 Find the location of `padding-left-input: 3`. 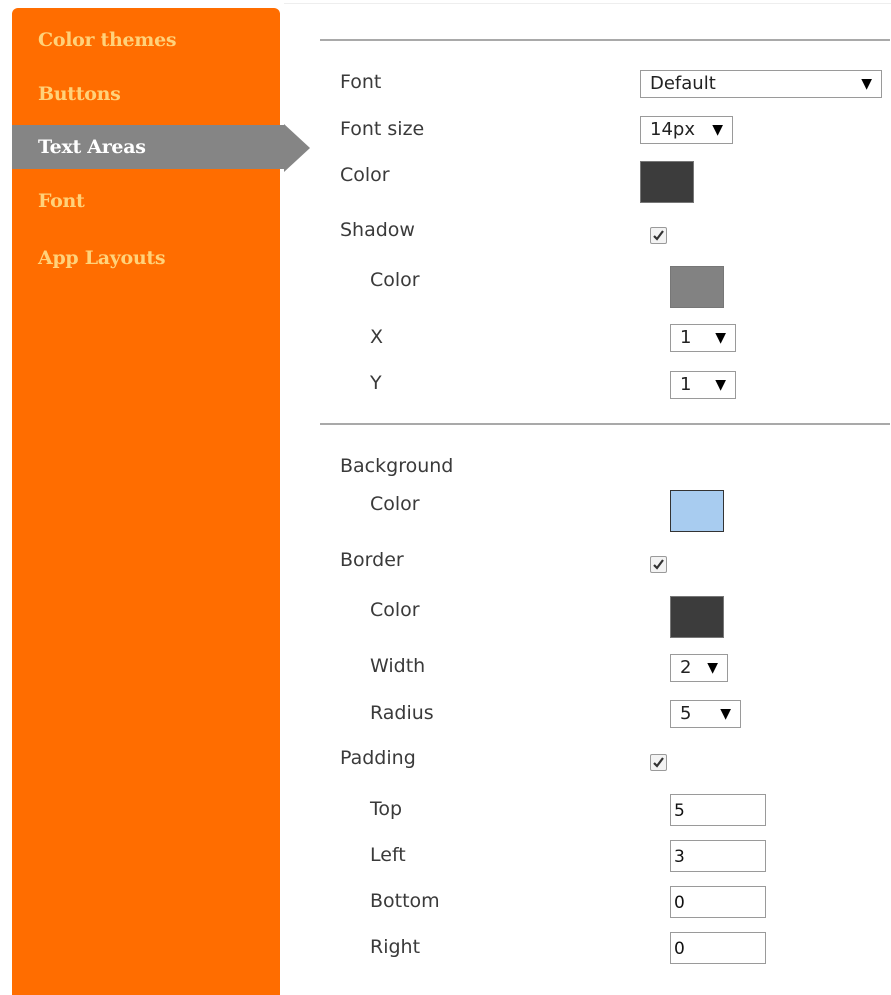

padding-left-input: 3 is located at coordinates (718, 856).